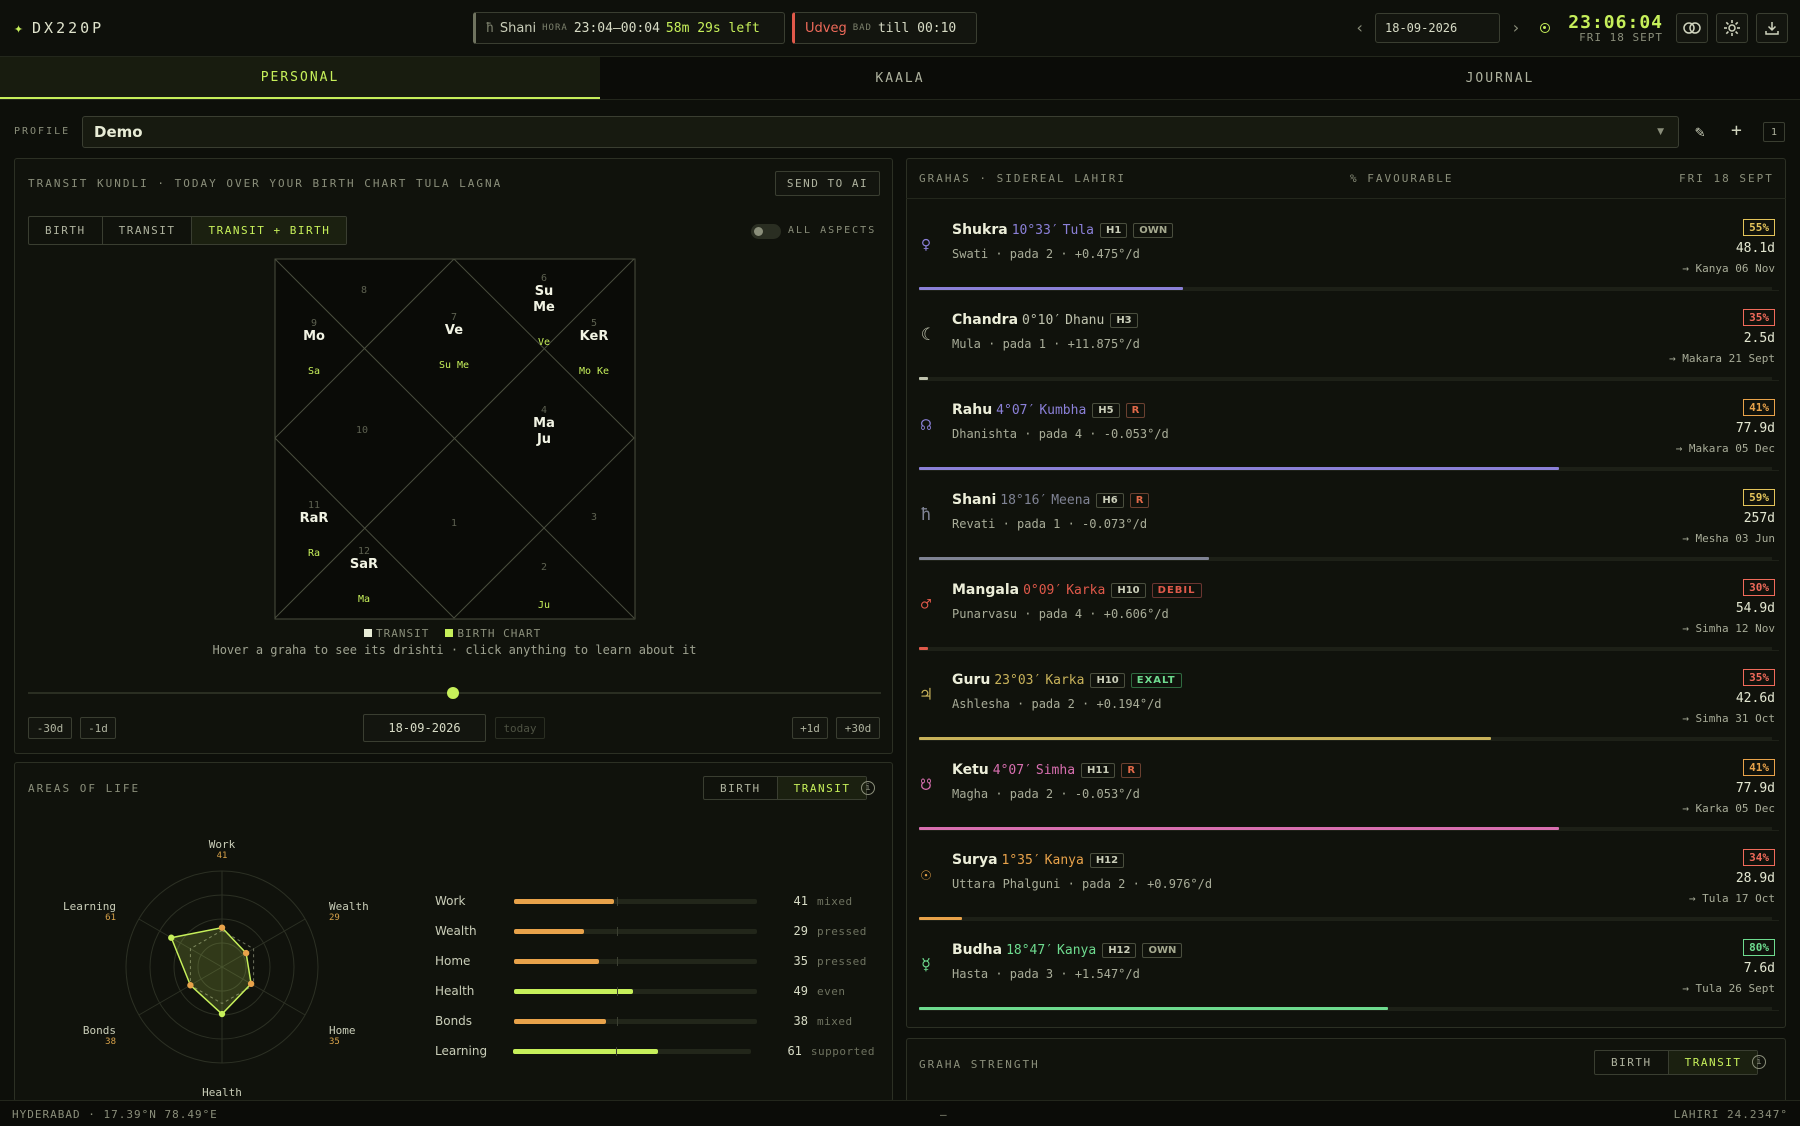 Image resolution: width=1800 pixels, height=1126 pixels. I want to click on house-number: 10, so click(362, 430).